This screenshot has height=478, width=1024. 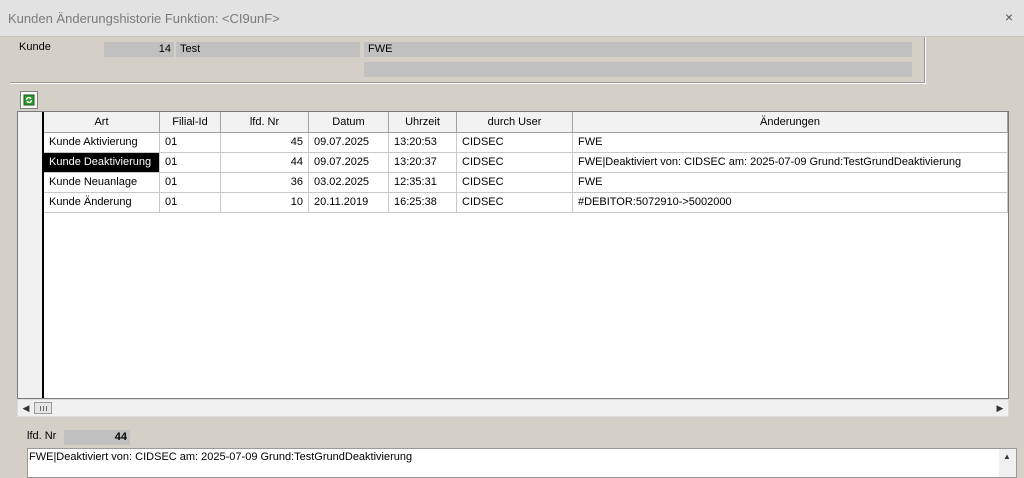 I want to click on cell-art: Kunde Neuanlage, so click(x=102, y=183).